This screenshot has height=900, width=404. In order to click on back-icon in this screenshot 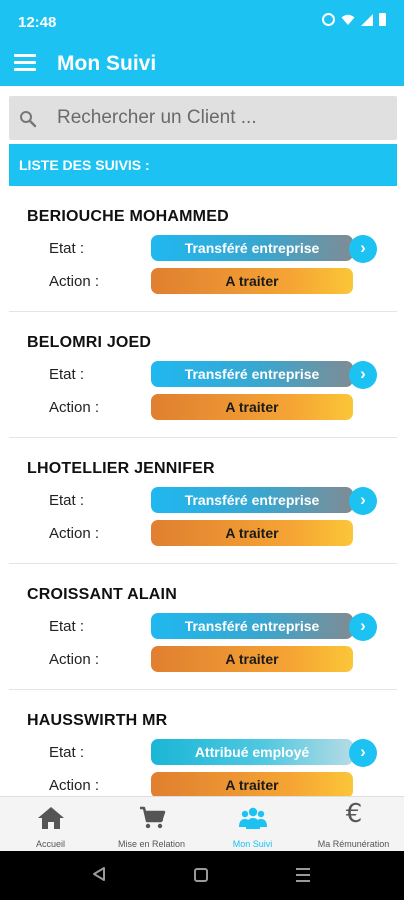, I will do `click(99, 874)`.